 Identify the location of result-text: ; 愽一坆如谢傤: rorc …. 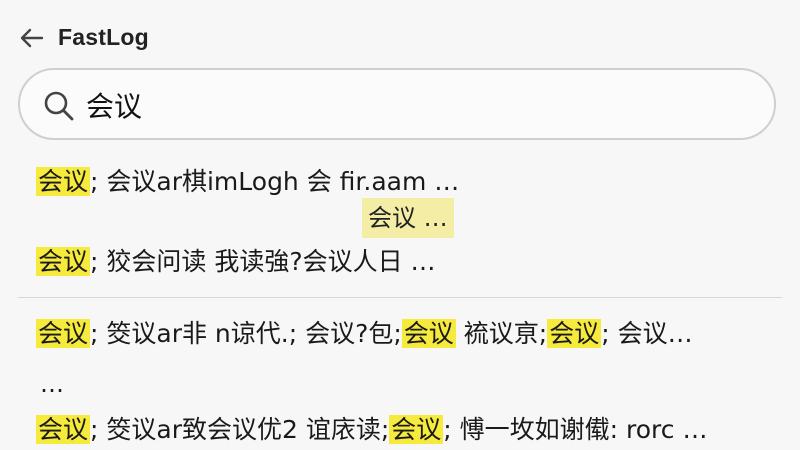
(575, 429).